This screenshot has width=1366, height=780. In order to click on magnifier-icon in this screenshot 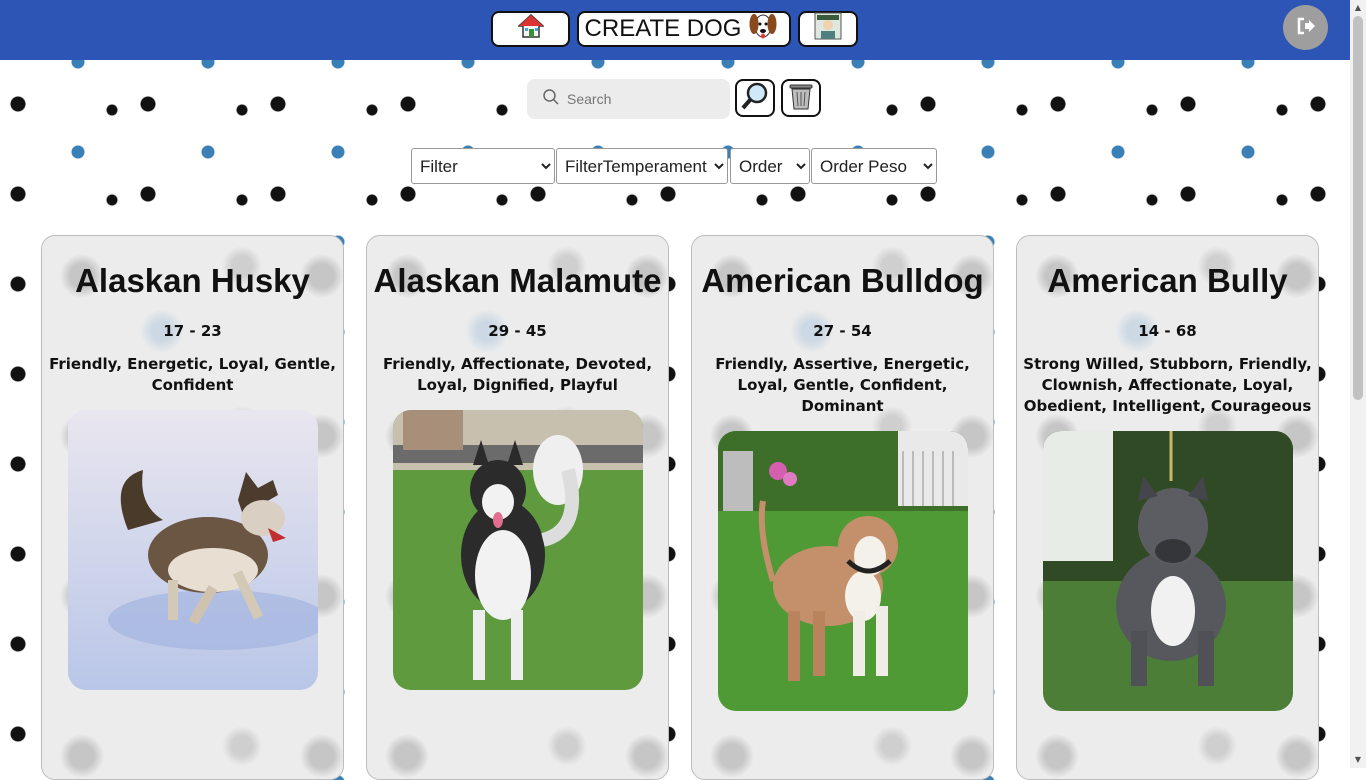, I will do `click(755, 98)`.